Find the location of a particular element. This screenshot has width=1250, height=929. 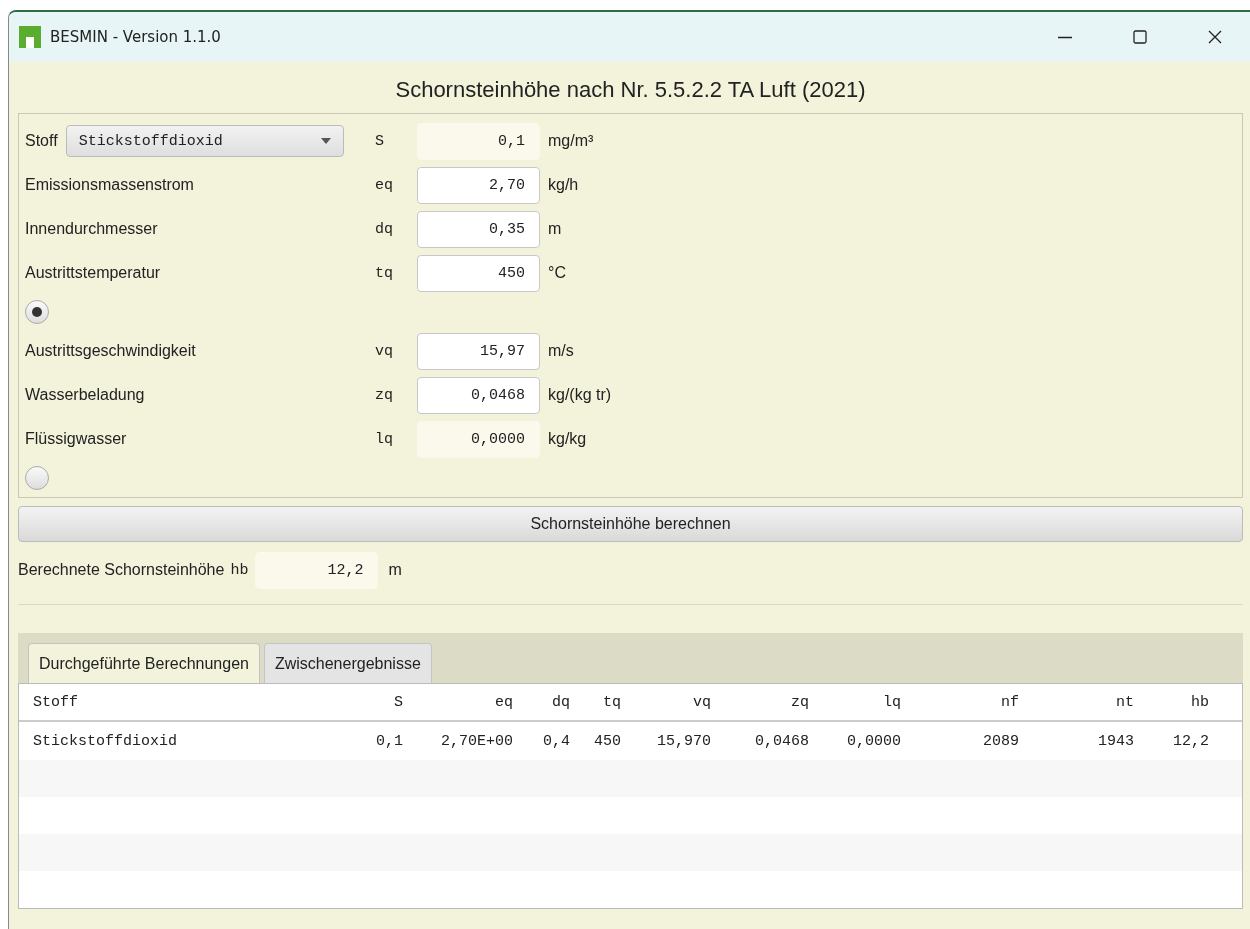

symbol-label: vq is located at coordinates (384, 351).